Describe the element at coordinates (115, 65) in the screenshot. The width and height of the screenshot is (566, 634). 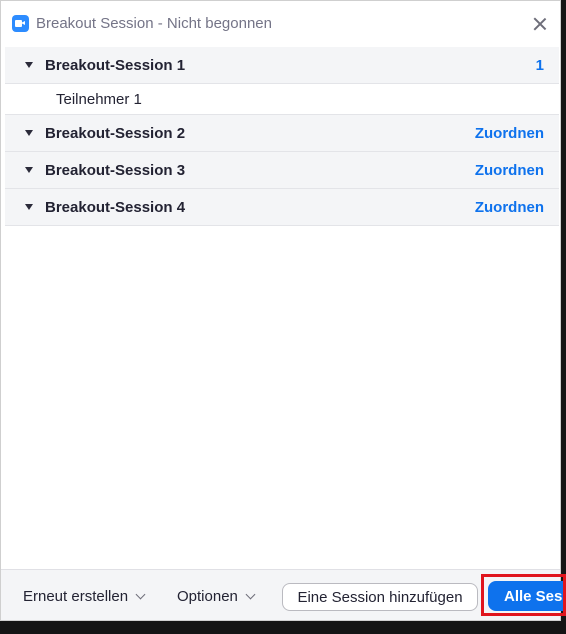
I see `session-name: Breakout-Session 1` at that location.